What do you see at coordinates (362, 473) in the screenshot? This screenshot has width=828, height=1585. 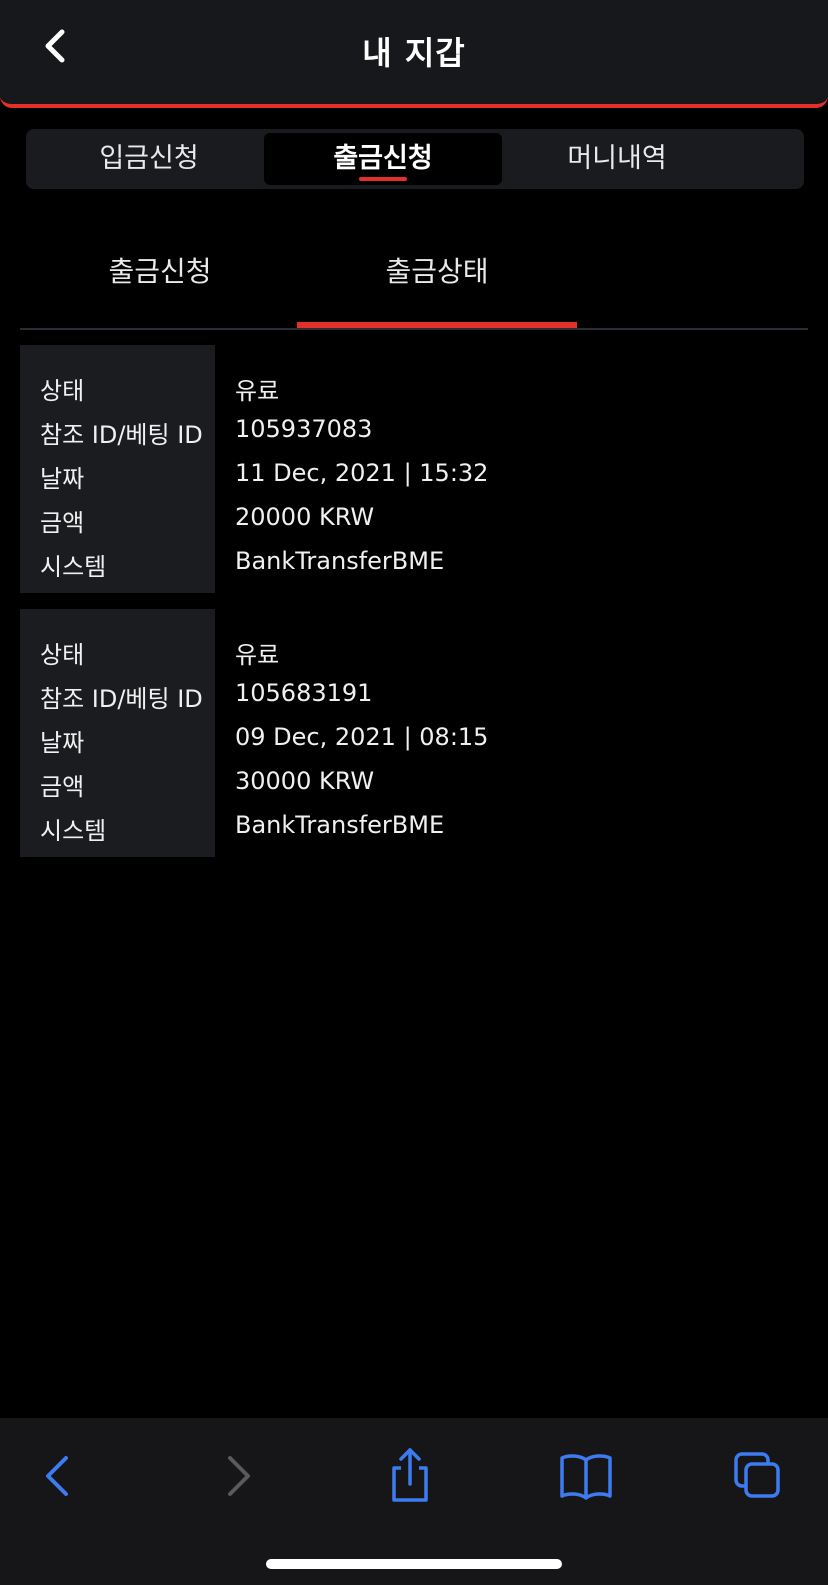 I see `date-value: 11 Dec, 2021 | 15:32` at bounding box center [362, 473].